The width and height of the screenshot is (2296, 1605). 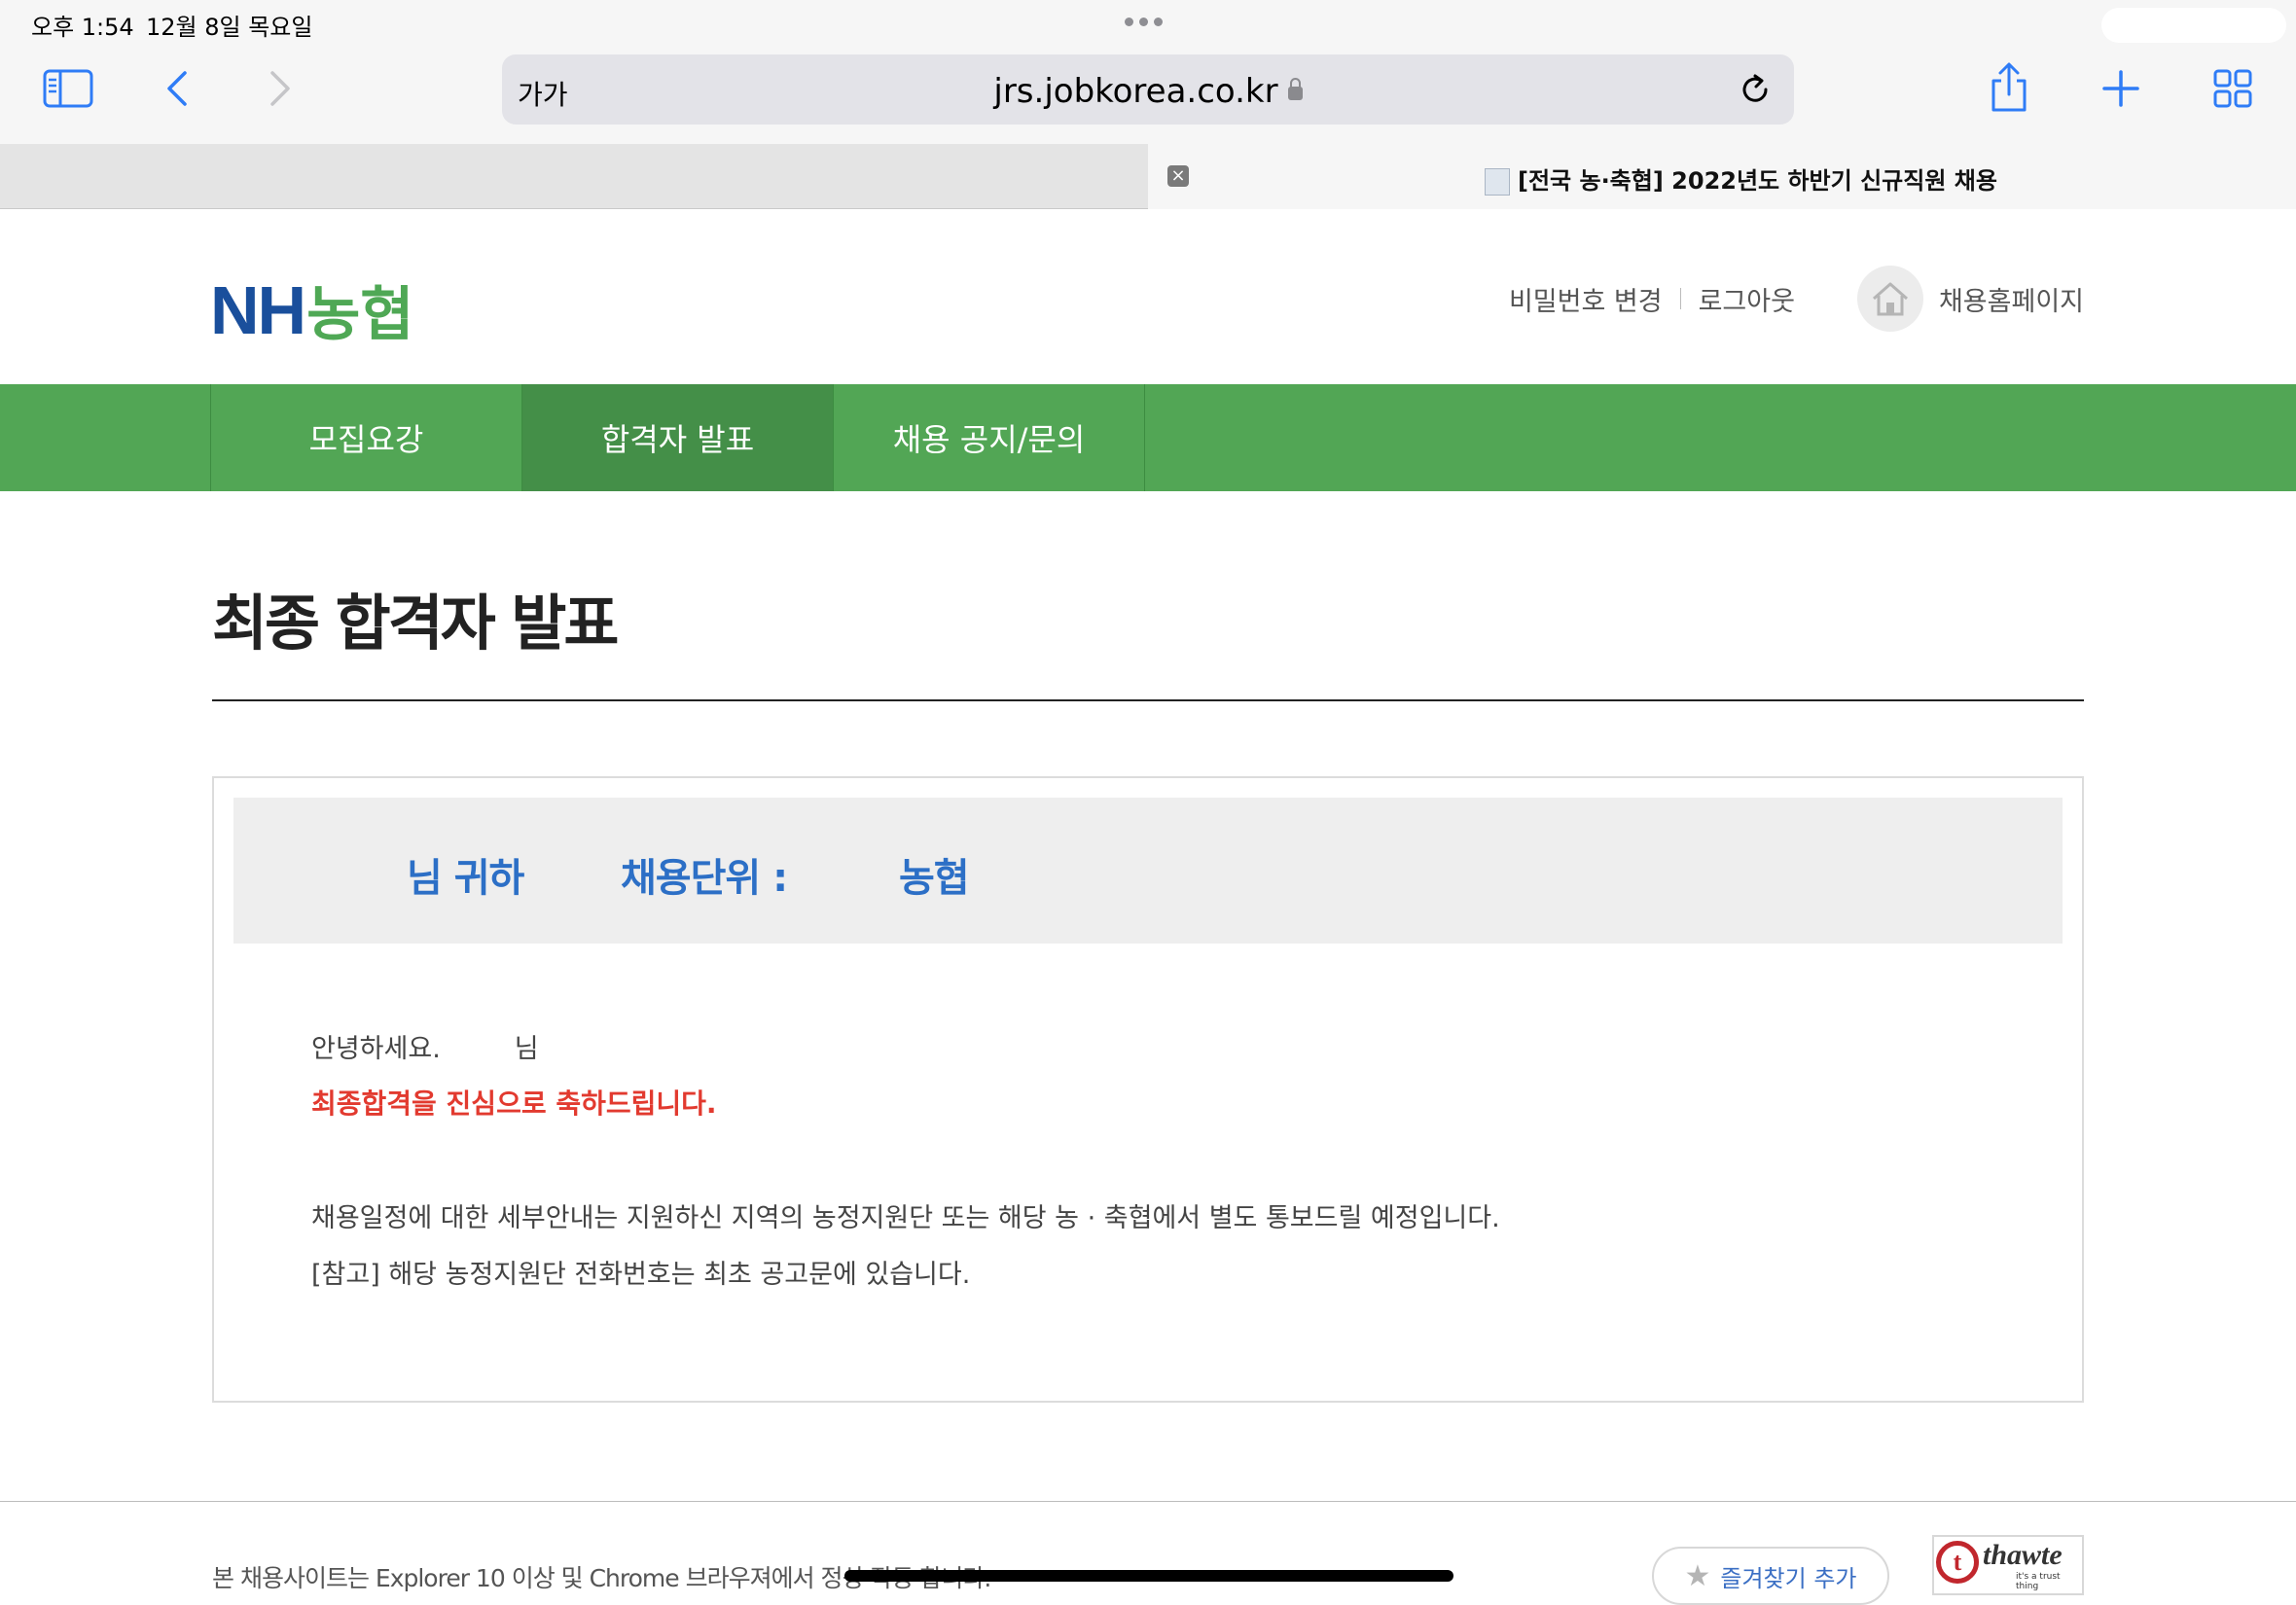 I want to click on site-header: NH 농협 비밀번호 변경 로그아웃 채용홈페이지, so click(x=1148, y=296).